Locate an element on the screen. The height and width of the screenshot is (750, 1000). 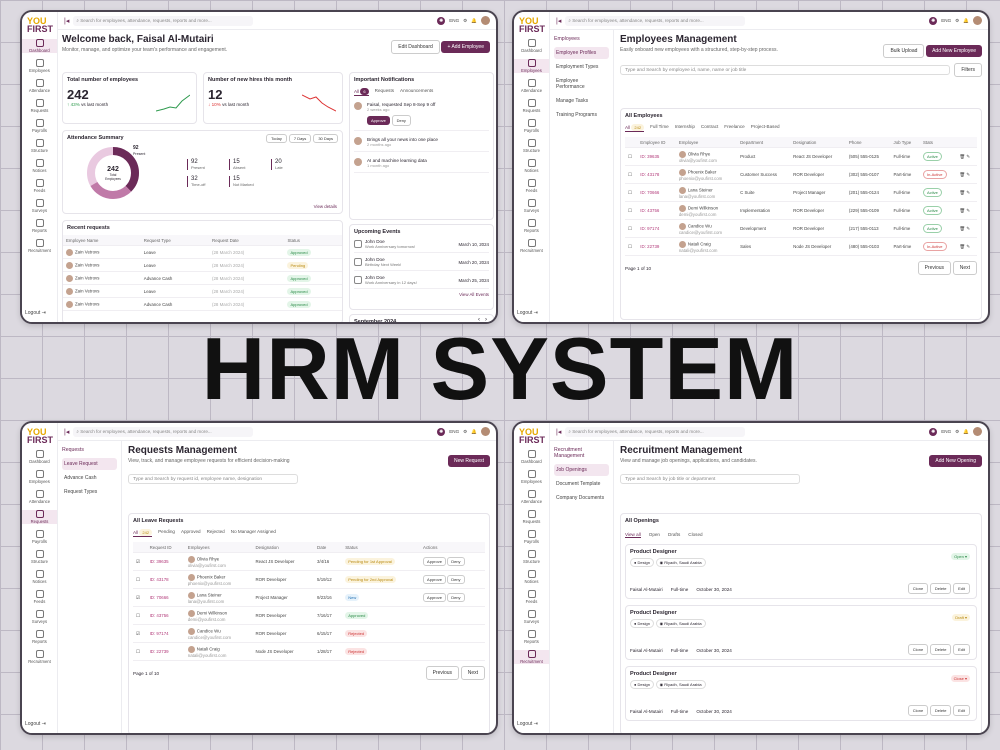
subnav-item: Company Documents is located at coordinates (581, 498).